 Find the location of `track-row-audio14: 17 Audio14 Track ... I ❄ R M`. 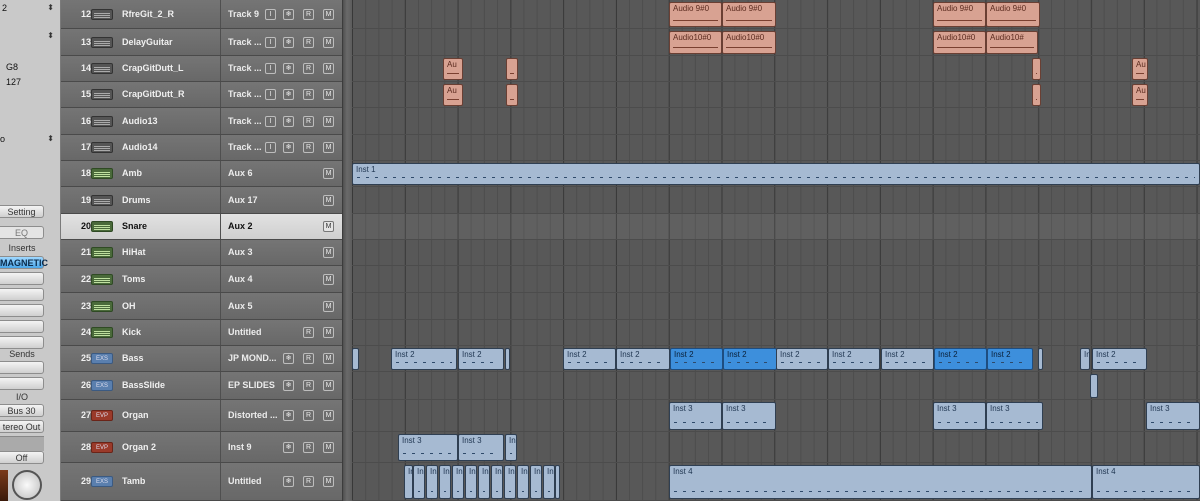

track-row-audio14: 17 Audio14 Track ... I ❄ R M is located at coordinates (201, 148).